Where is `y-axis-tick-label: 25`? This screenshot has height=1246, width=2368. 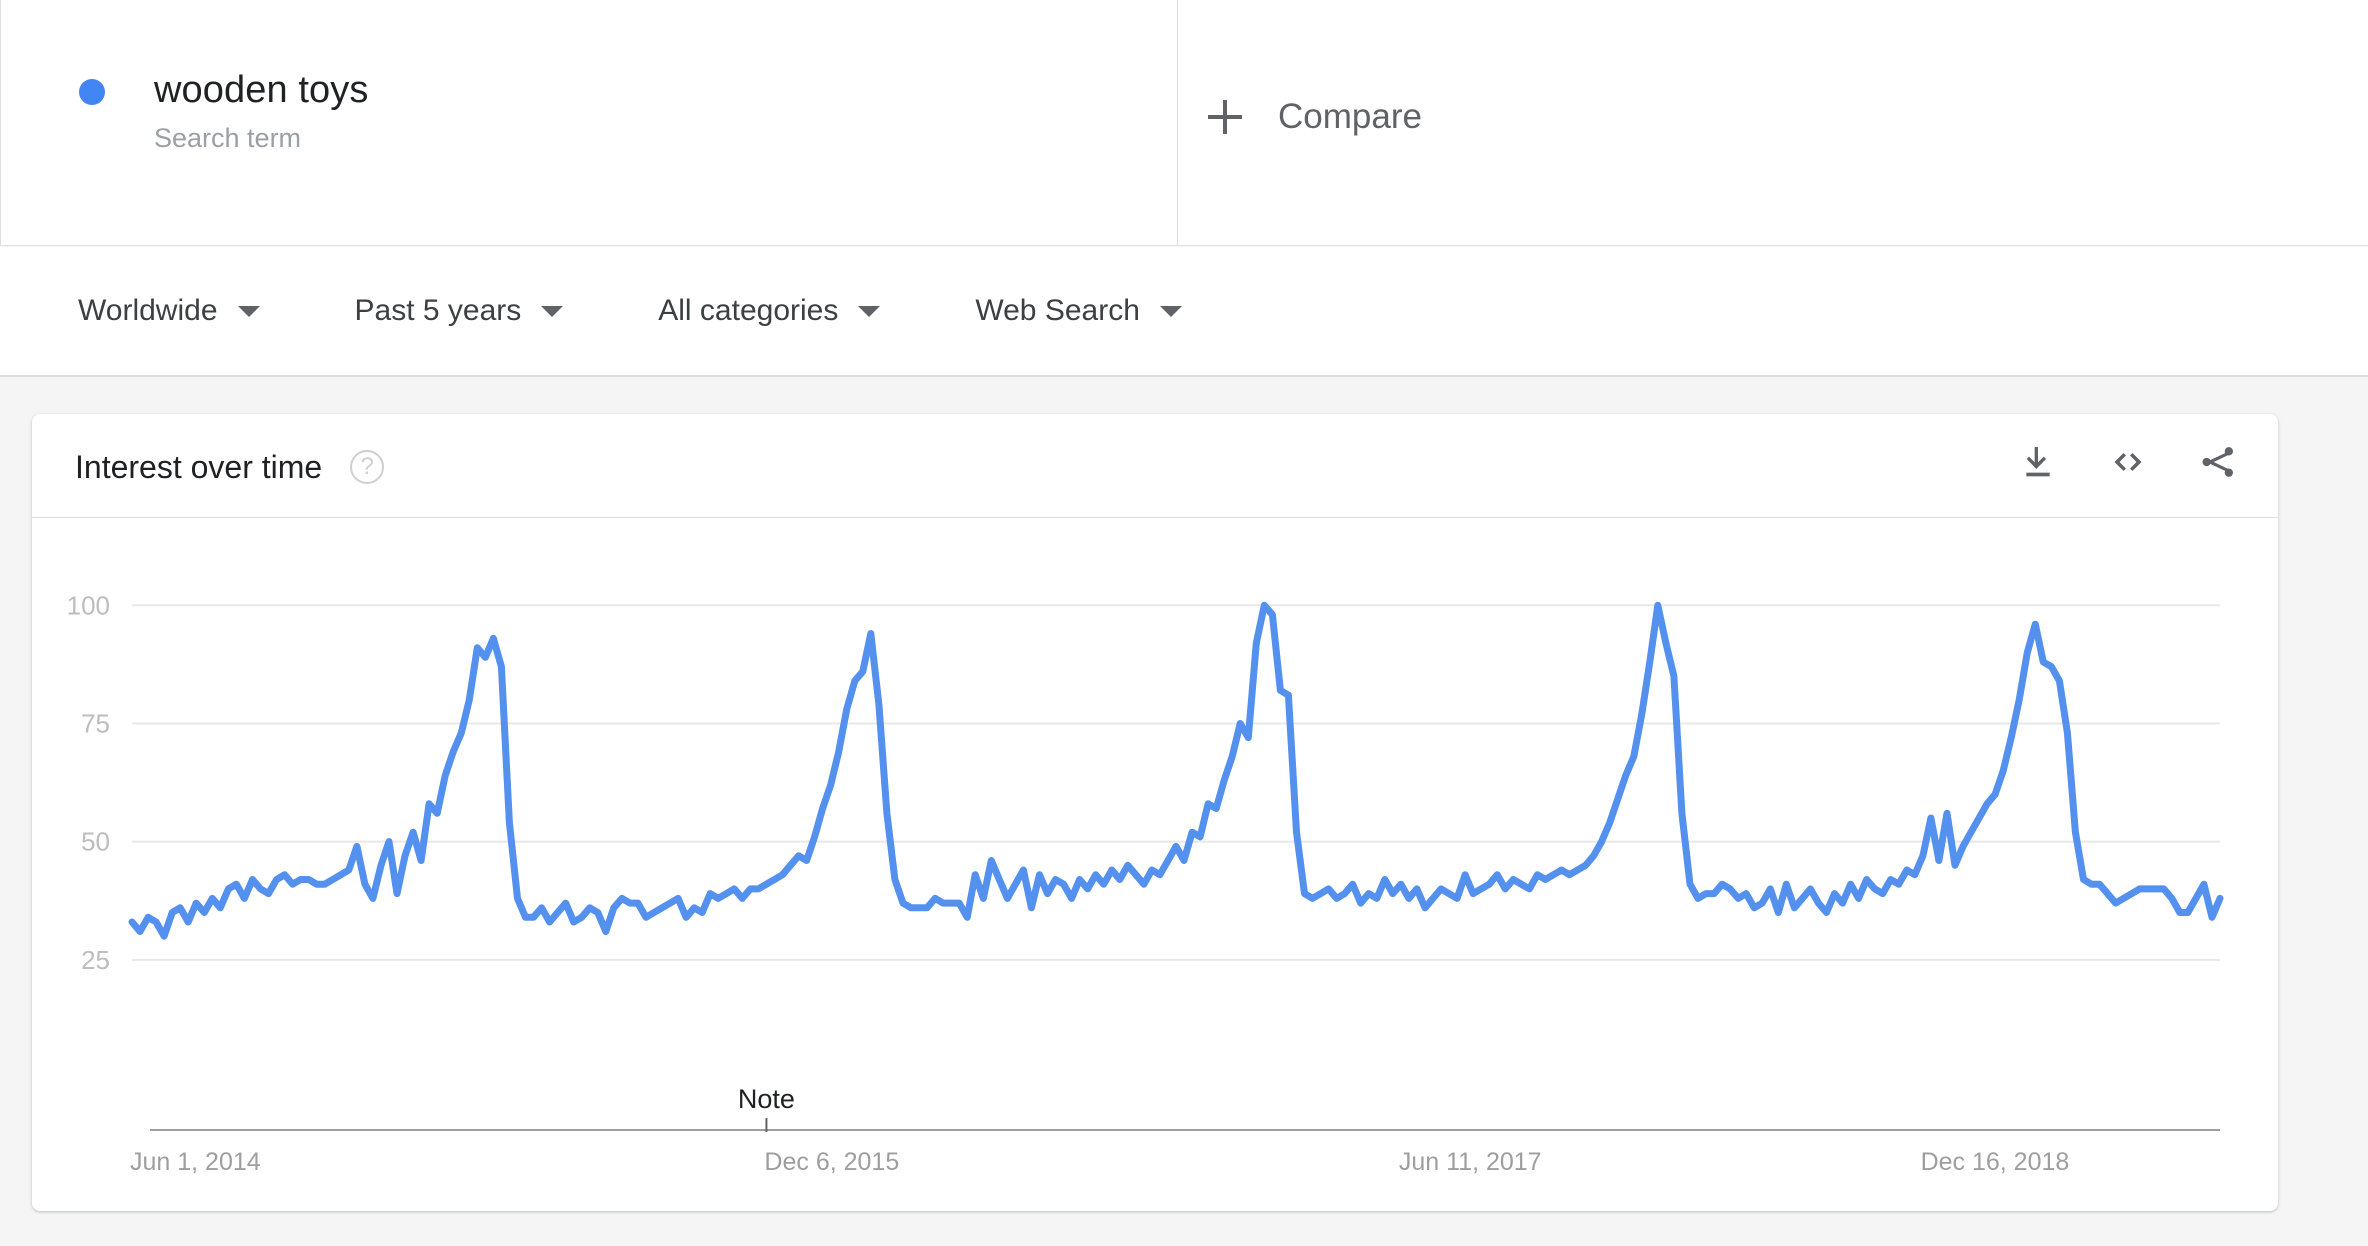 y-axis-tick-label: 25 is located at coordinates (95, 960).